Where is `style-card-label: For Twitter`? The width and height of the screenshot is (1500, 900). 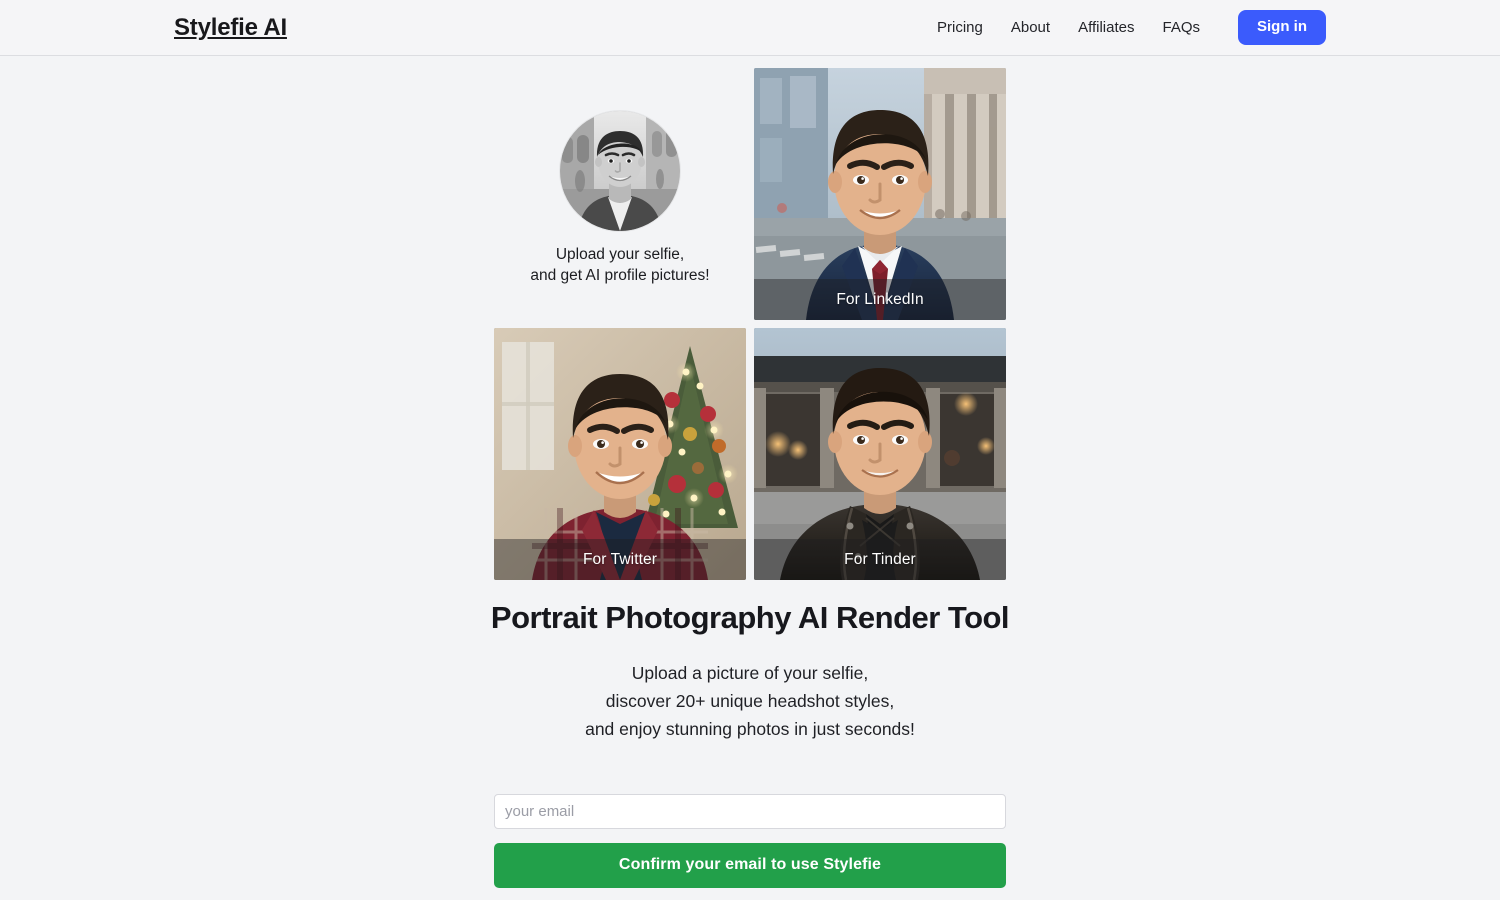 style-card-label: For Twitter is located at coordinates (620, 559).